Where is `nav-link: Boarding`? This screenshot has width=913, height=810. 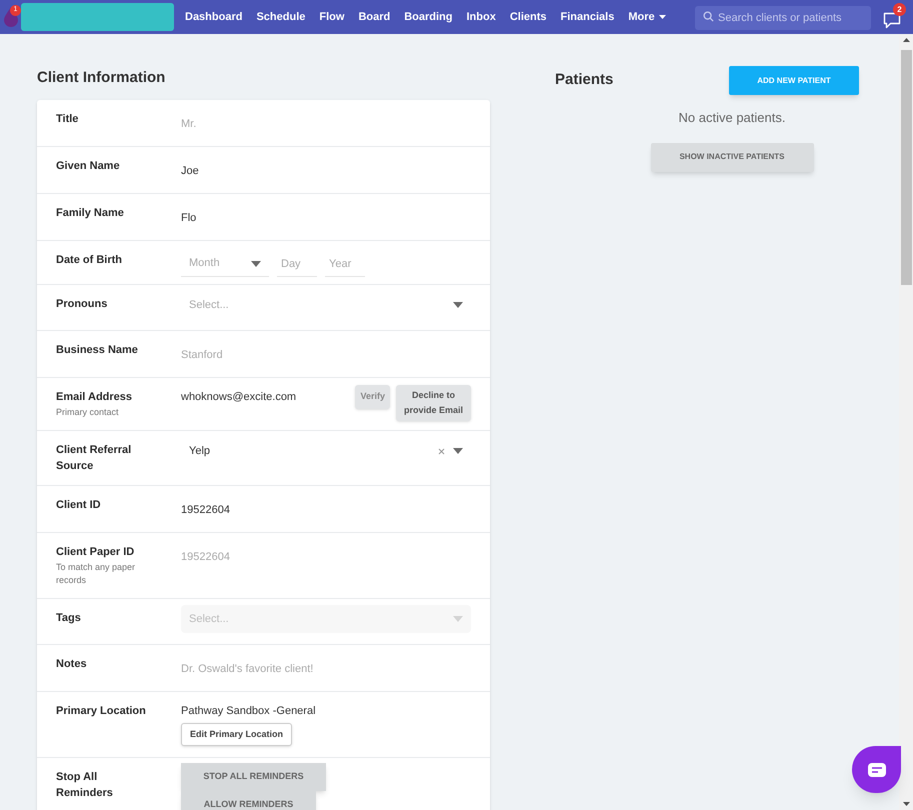
nav-link: Boarding is located at coordinates (428, 17).